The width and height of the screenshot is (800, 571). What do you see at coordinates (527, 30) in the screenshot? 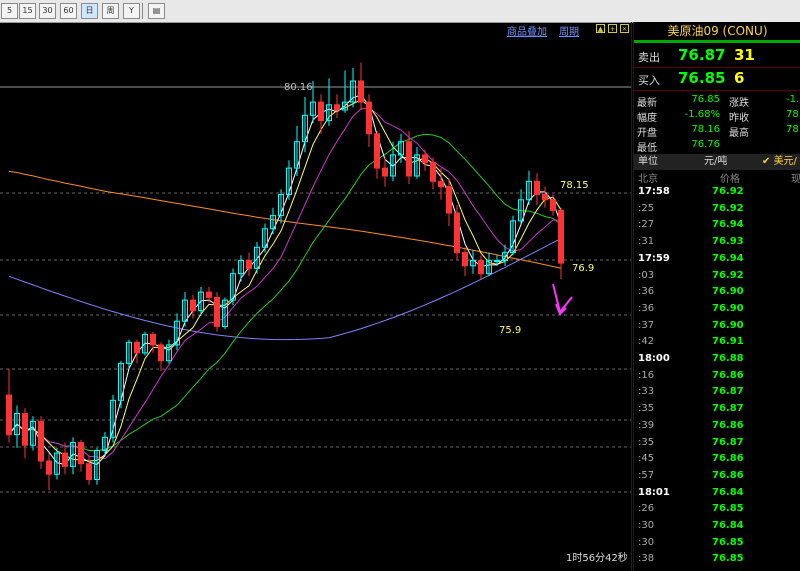
I see `overlay-link: 商品叠加` at bounding box center [527, 30].